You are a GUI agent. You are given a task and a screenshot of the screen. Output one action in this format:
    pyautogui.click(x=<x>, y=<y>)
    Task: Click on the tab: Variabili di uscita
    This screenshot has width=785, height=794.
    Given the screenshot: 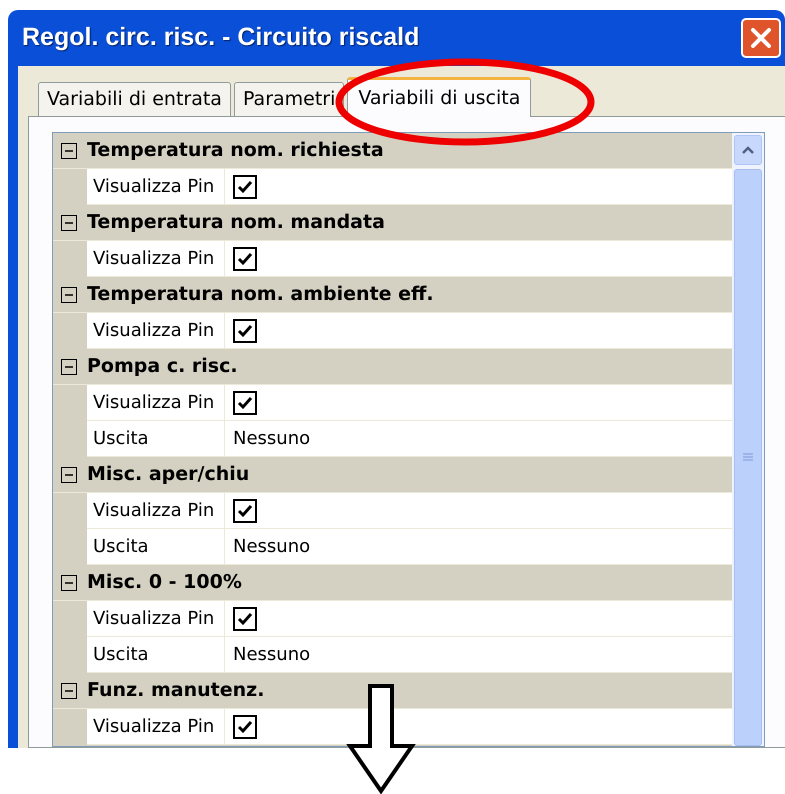 What is the action you would take?
    pyautogui.click(x=439, y=97)
    